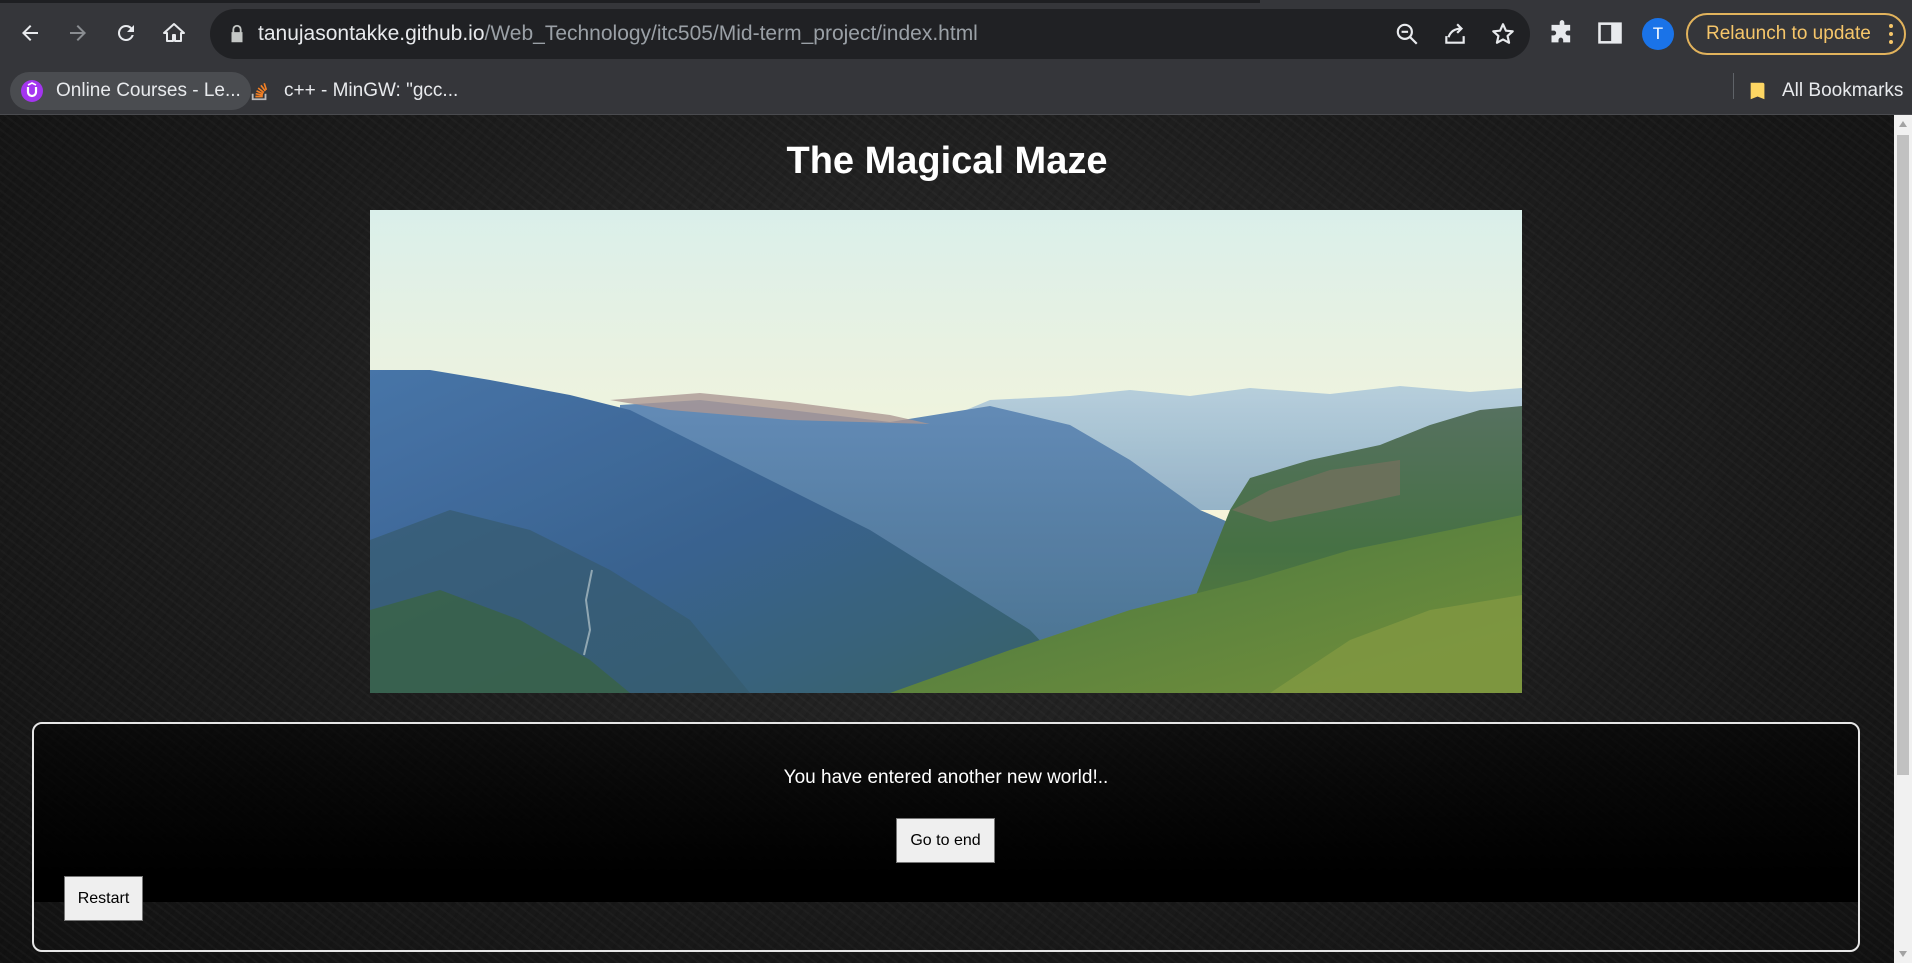 The height and width of the screenshot is (963, 1912). I want to click on scroll-up-arrow-icon, so click(1903, 124).